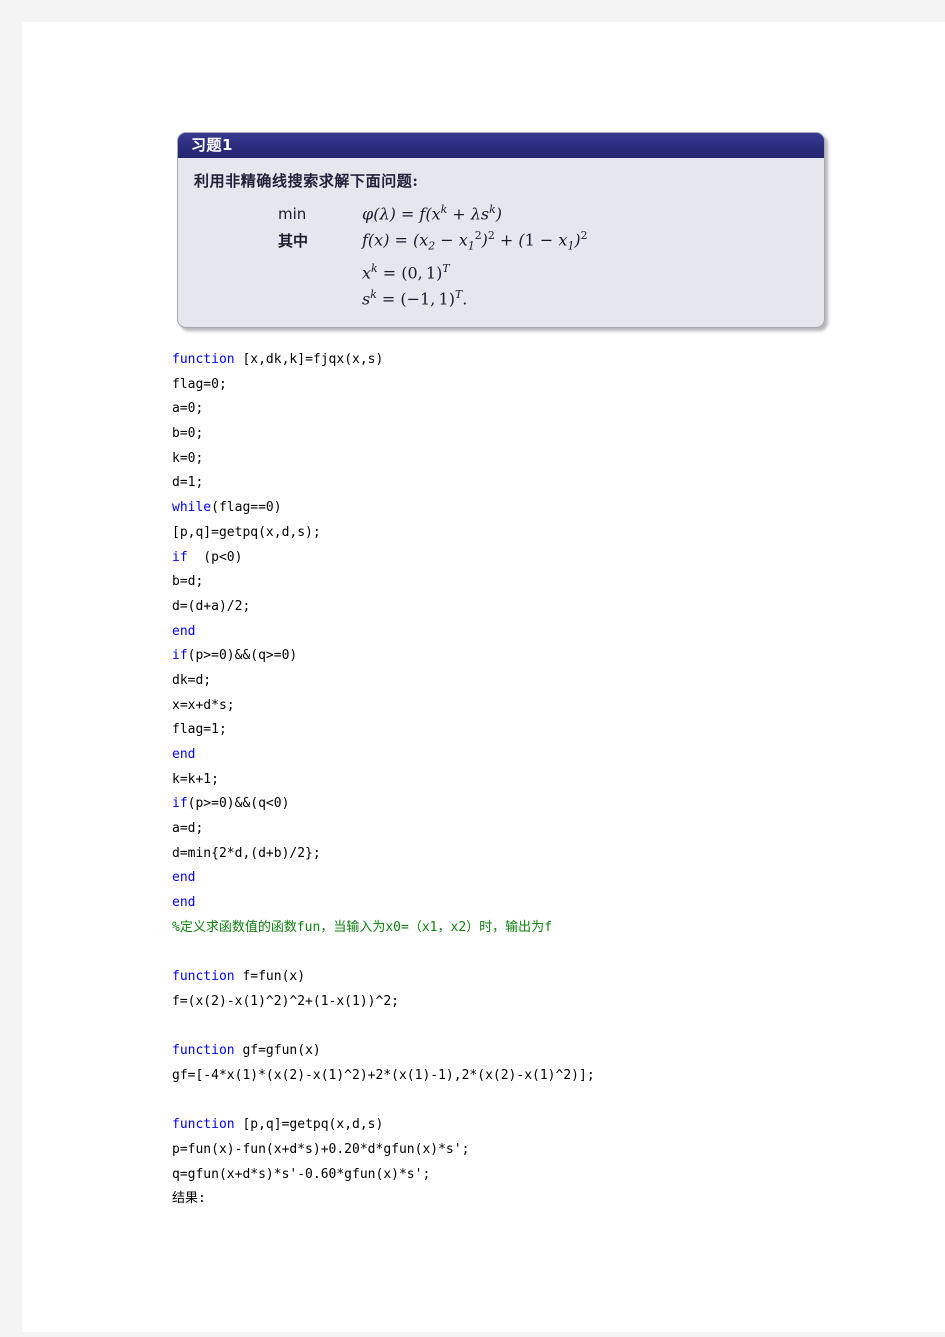 The height and width of the screenshot is (1337, 945). What do you see at coordinates (542, 409) in the screenshot?
I see `code-line: a=0;` at bounding box center [542, 409].